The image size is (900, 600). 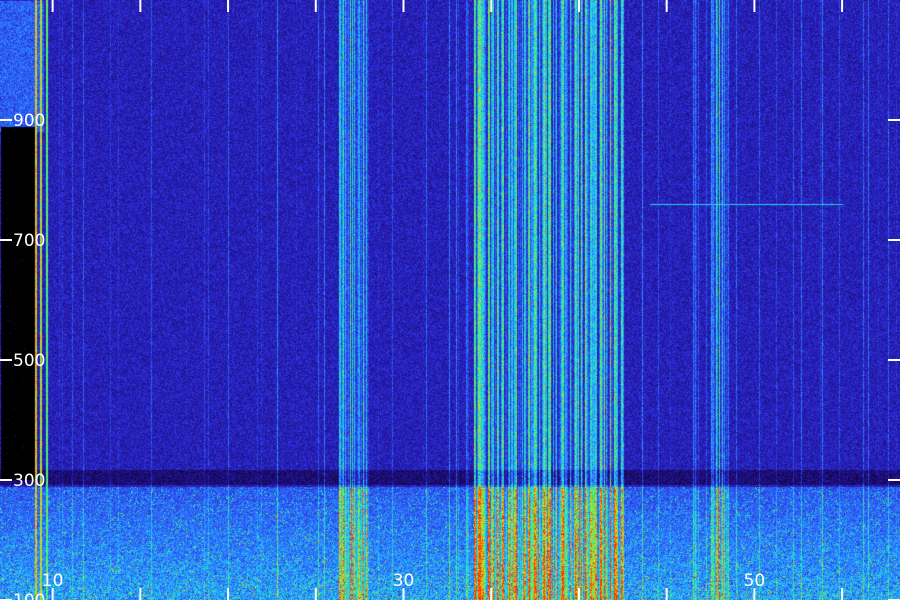 I want to click on x-tick-label: 10, so click(x=53, y=581).